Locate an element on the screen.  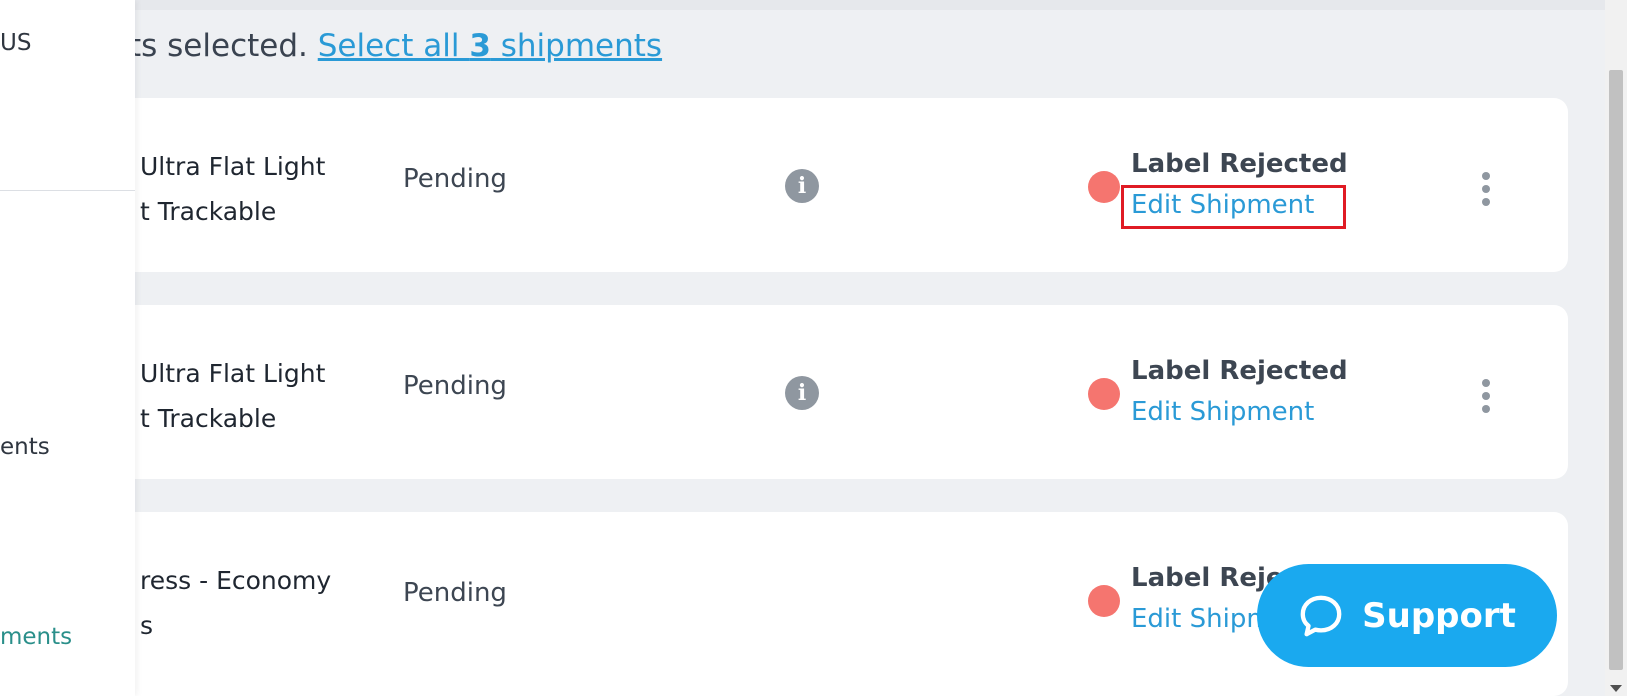
service-name: ress - Economy s is located at coordinates (236, 603).